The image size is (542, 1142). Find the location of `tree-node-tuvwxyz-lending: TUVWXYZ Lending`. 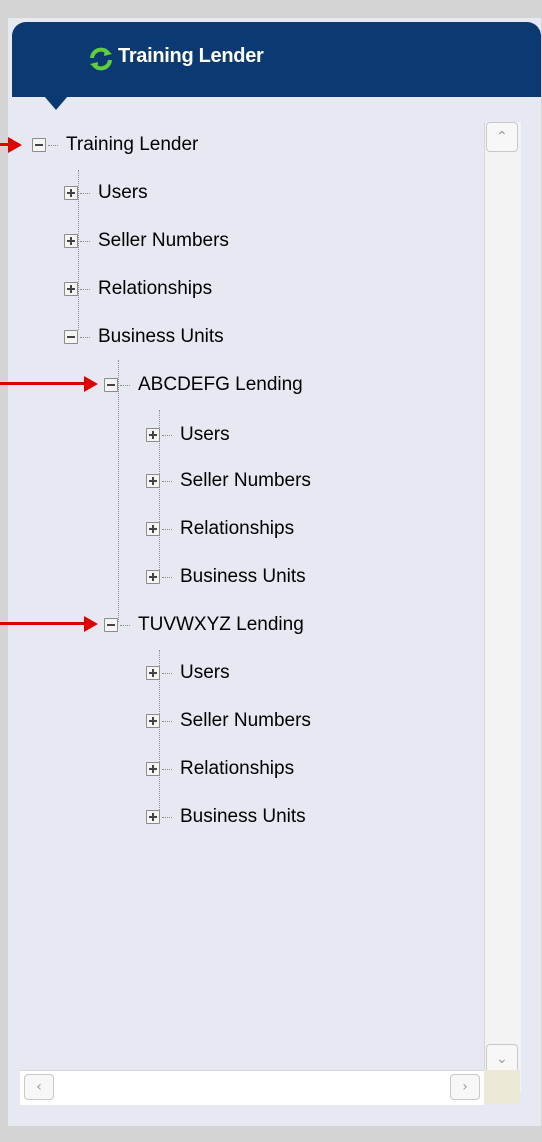

tree-node-tuvwxyz-lending: TUVWXYZ Lending is located at coordinates (204, 625).